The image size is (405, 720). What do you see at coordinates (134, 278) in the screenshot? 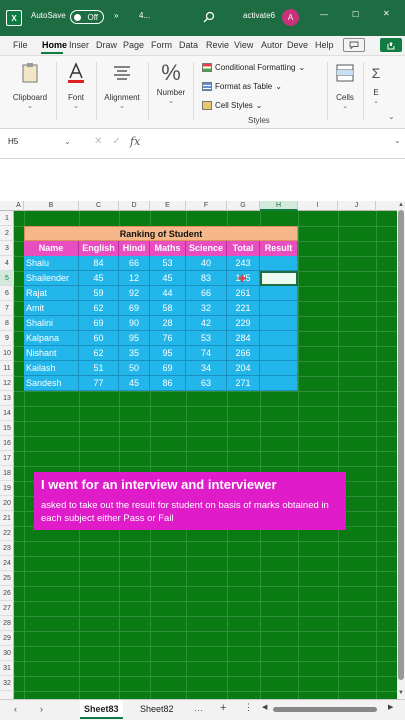
I see `score-cell: 12` at bounding box center [134, 278].